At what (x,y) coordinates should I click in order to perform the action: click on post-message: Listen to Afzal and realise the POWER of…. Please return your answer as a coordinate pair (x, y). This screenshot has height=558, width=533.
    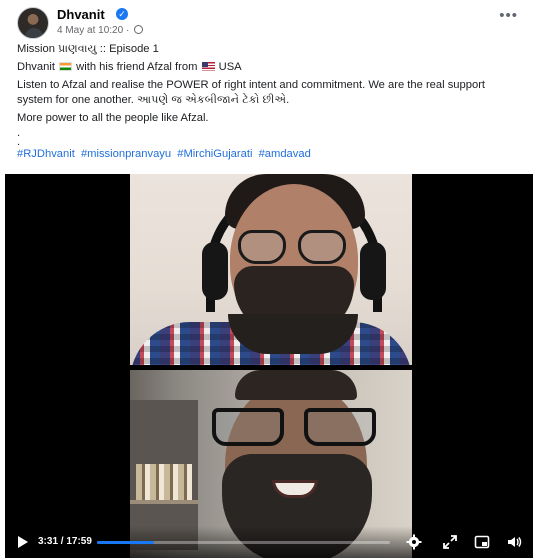
    Looking at the image, I should click on (251, 92).